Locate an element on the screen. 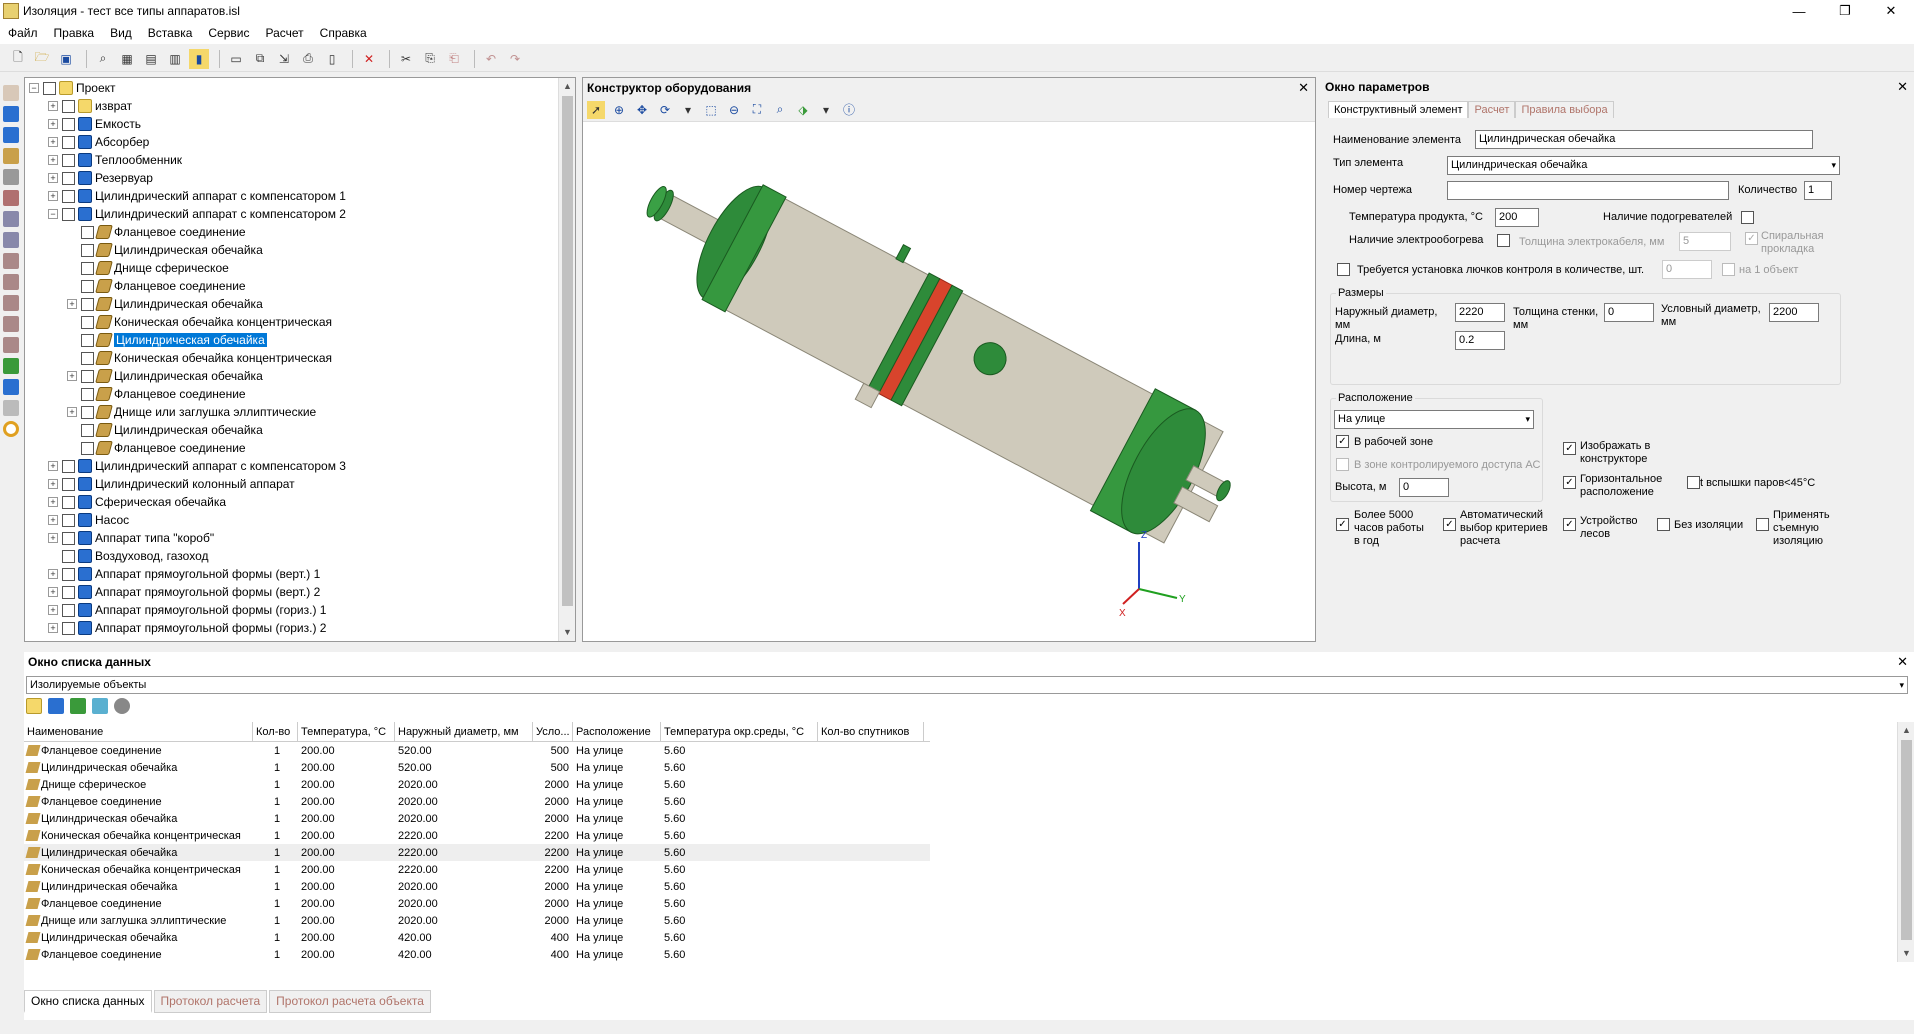 This screenshot has height=1034, width=1914. delete-icon: ✕ is located at coordinates (369, 59).